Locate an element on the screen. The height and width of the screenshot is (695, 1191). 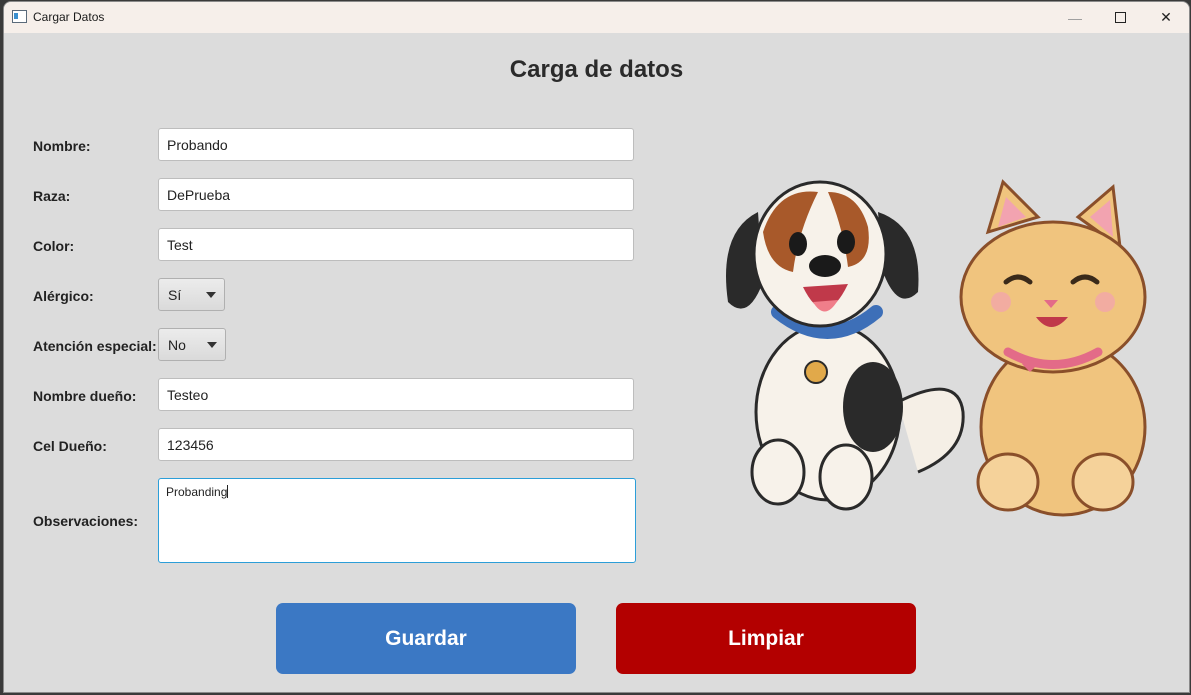
minimize-button: — is located at coordinates (1075, 17).